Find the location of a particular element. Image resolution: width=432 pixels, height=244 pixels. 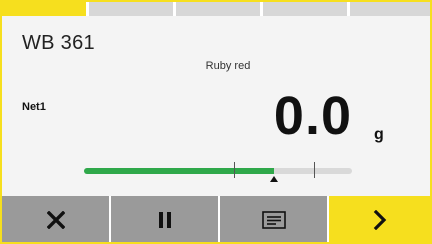

weighing-bargraph is located at coordinates (218, 172).